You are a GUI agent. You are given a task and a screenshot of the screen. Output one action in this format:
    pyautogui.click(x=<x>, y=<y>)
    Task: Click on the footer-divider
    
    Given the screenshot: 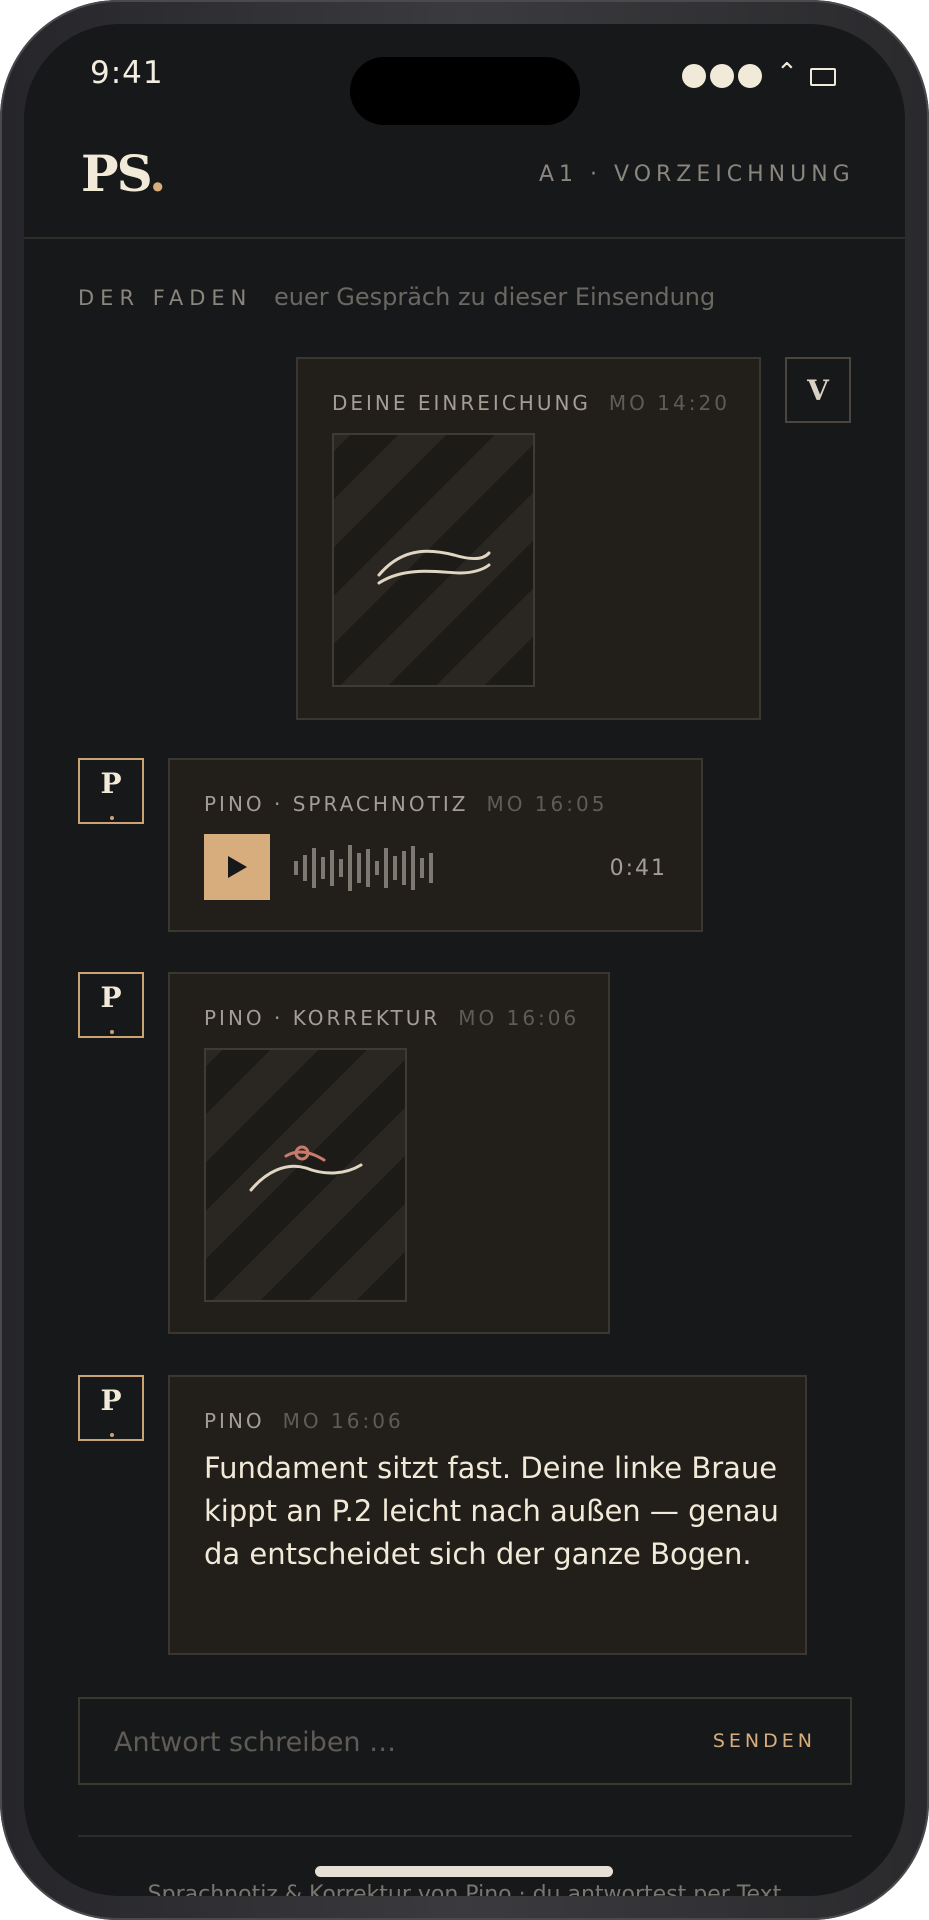 What is the action you would take?
    pyautogui.click(x=465, y=1836)
    